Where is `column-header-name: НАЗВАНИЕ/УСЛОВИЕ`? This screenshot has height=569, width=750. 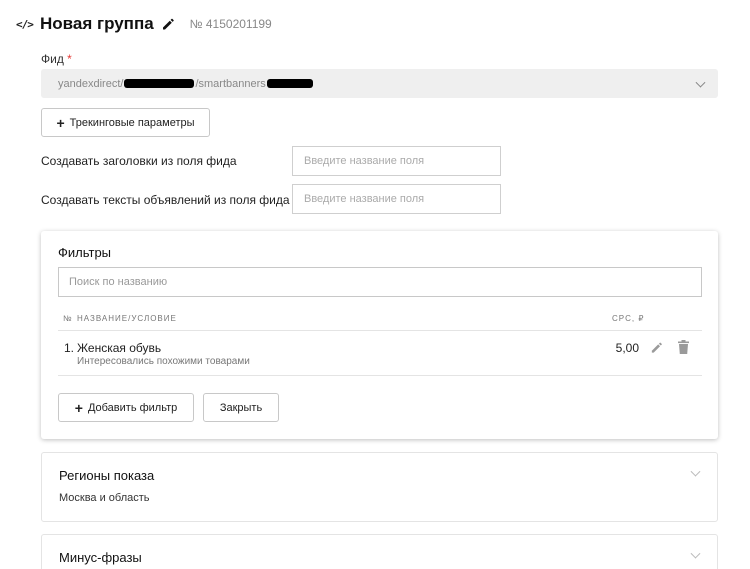 column-header-name: НАЗВАНИЕ/УСЛОВИЕ is located at coordinates (127, 318).